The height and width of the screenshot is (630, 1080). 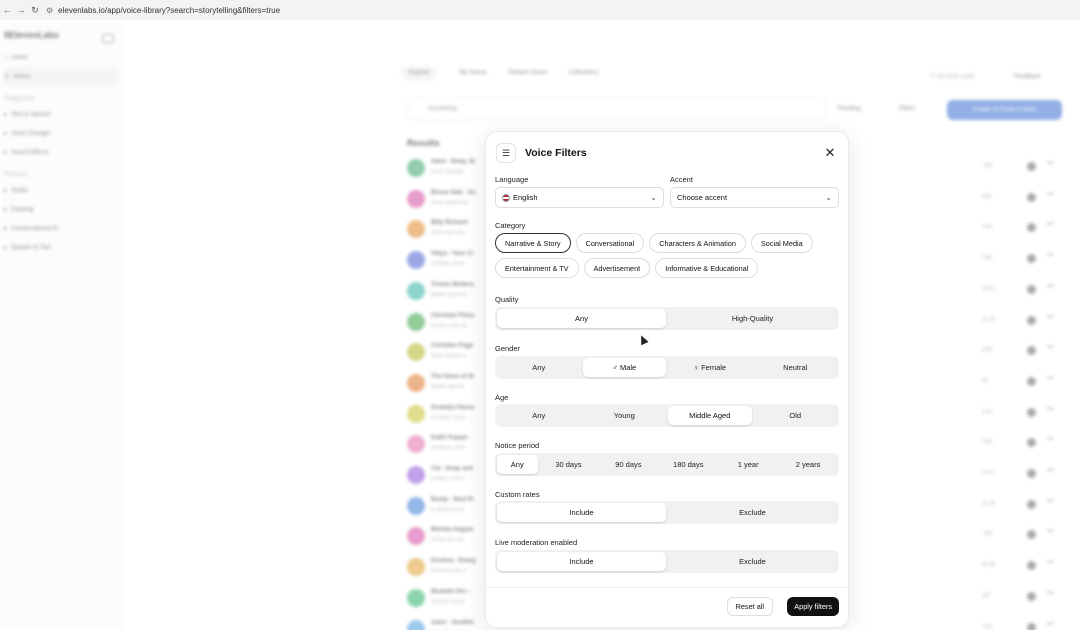 What do you see at coordinates (752, 318) in the screenshot?
I see `quality-high: High-Quality` at bounding box center [752, 318].